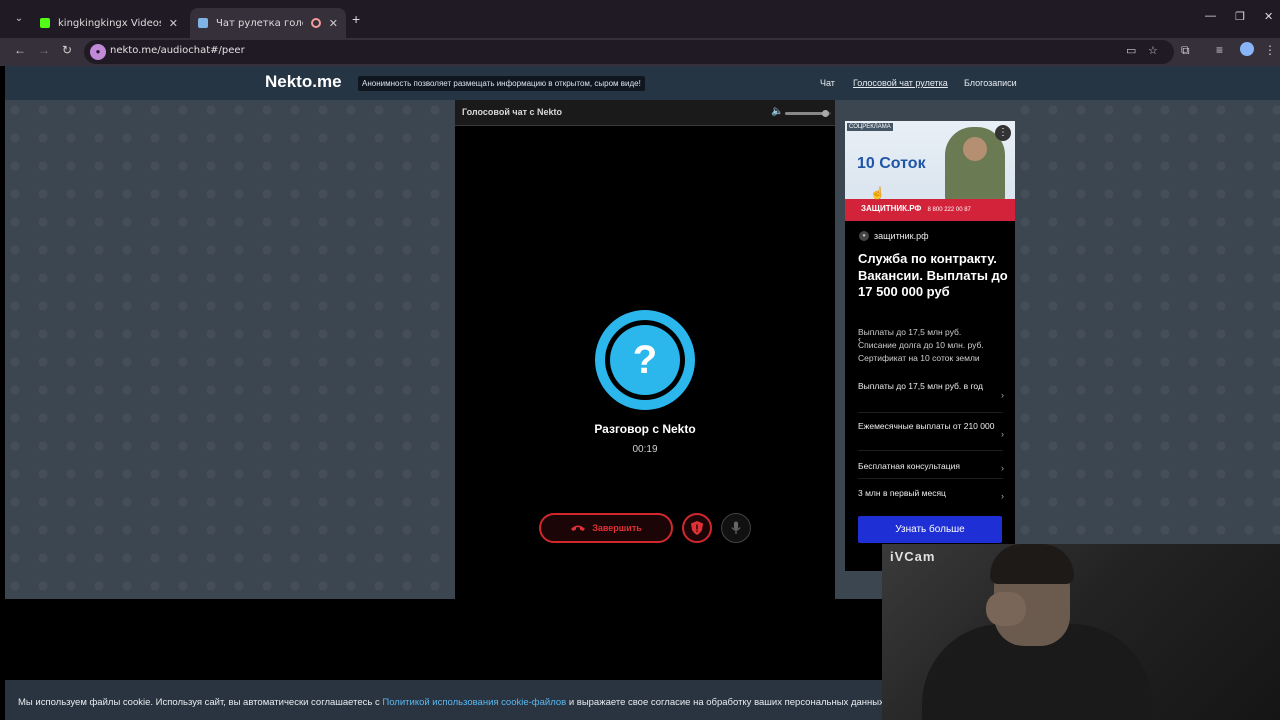 Image resolution: width=1280 pixels, height=720 pixels. What do you see at coordinates (859, 339) in the screenshot?
I see `carousel-prev-icon: ‹` at bounding box center [859, 339].